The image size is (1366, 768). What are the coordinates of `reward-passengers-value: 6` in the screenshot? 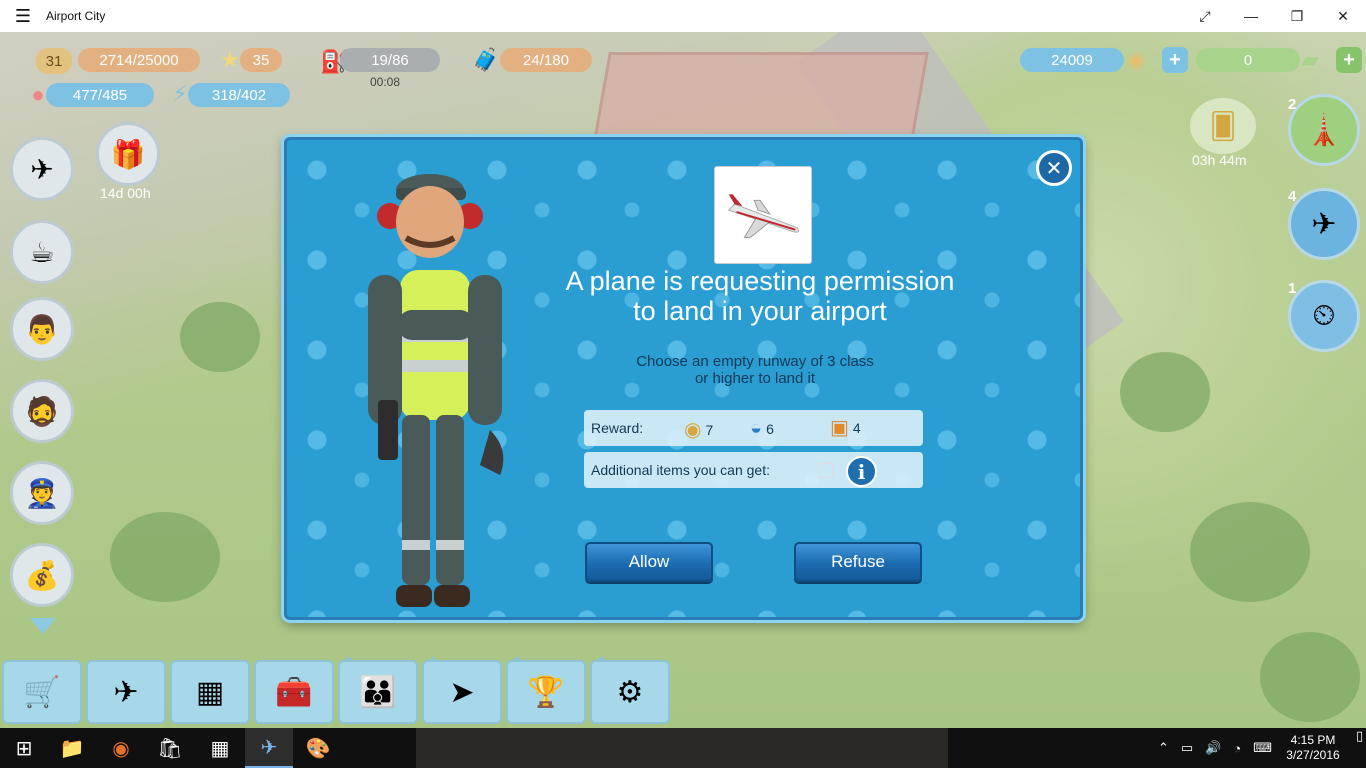 It's located at (770, 428).